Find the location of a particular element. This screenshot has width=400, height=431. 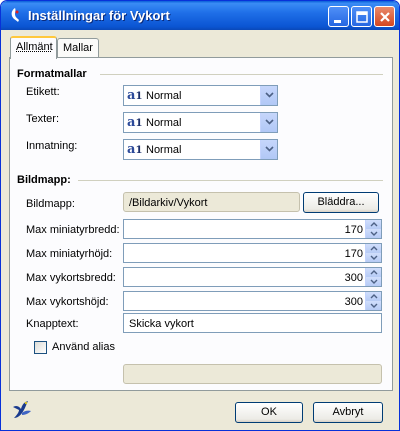

max-thumb-width-label: Max miniatyrbredd: is located at coordinates (73, 230).